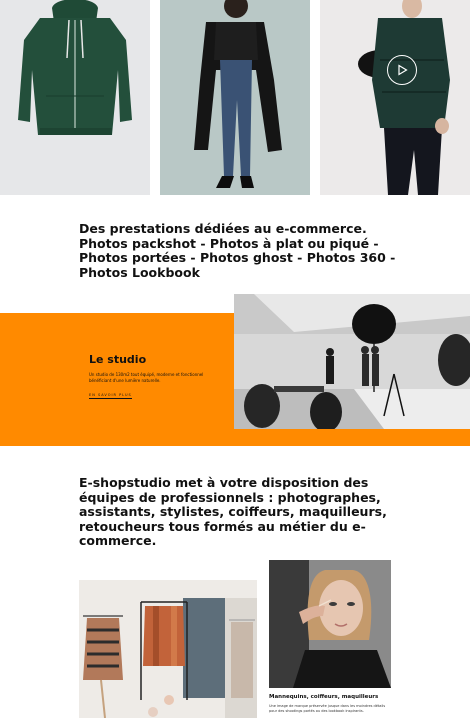 Image resolution: width=470 pixels, height=718 pixels. I want to click on play-video-button, so click(402, 70).